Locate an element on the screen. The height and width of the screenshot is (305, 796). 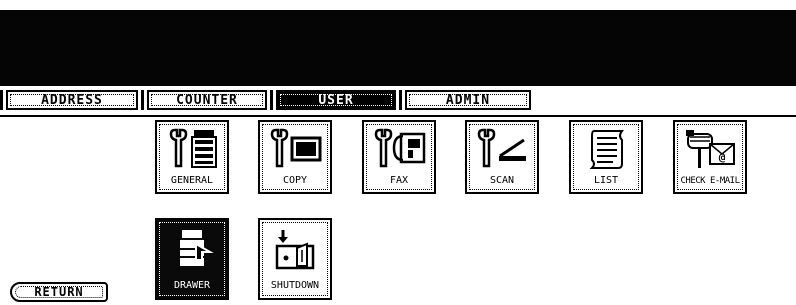
general-label: GENERAL is located at coordinates (192, 180).